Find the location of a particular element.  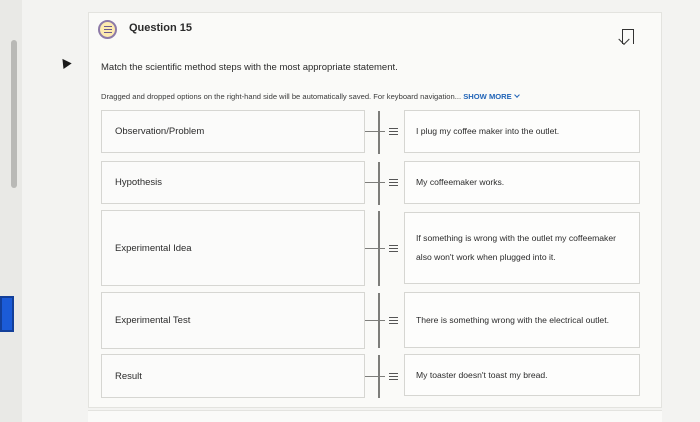

draggable-statement: My coffeemaker works. is located at coordinates (522, 182).